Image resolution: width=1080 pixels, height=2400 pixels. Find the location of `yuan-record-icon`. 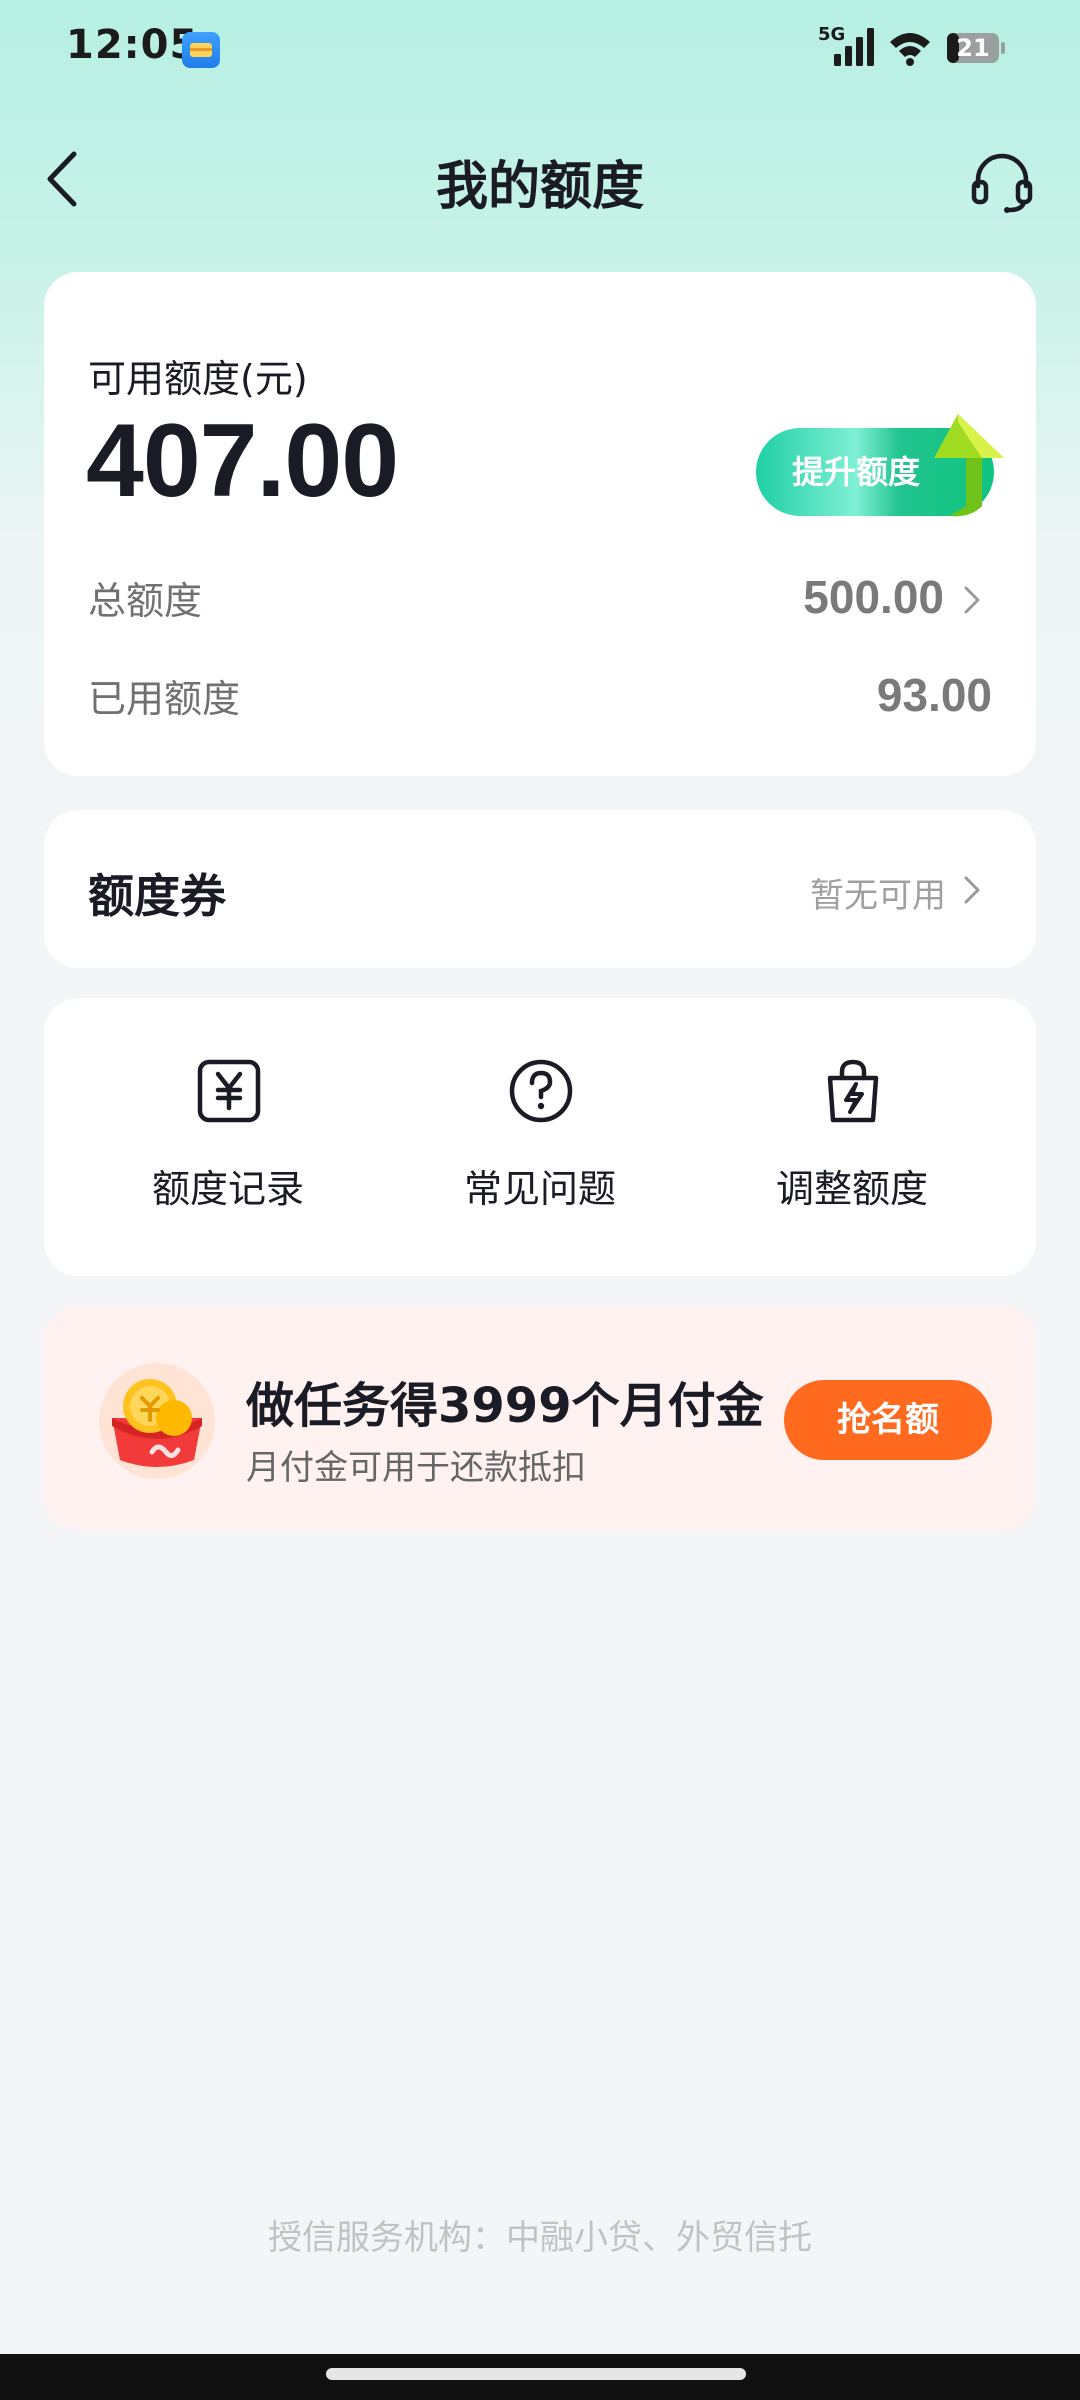

yuan-record-icon is located at coordinates (229, 1091).